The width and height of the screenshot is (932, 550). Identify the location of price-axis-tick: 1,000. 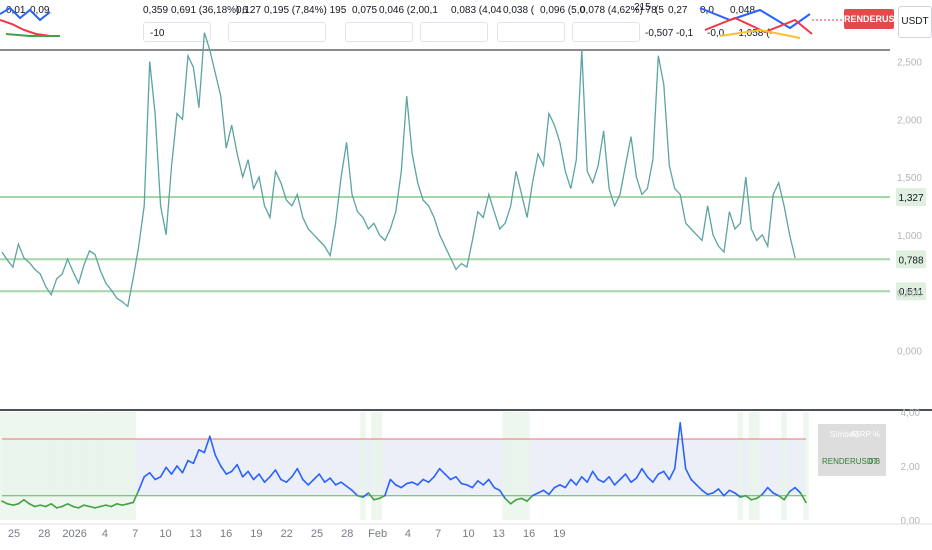
(909, 236).